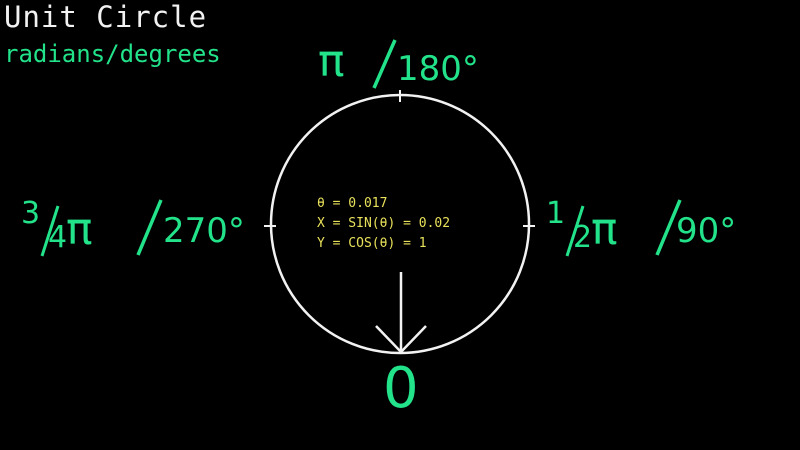  I want to click on label-left-degrees: 270°, so click(204, 231).